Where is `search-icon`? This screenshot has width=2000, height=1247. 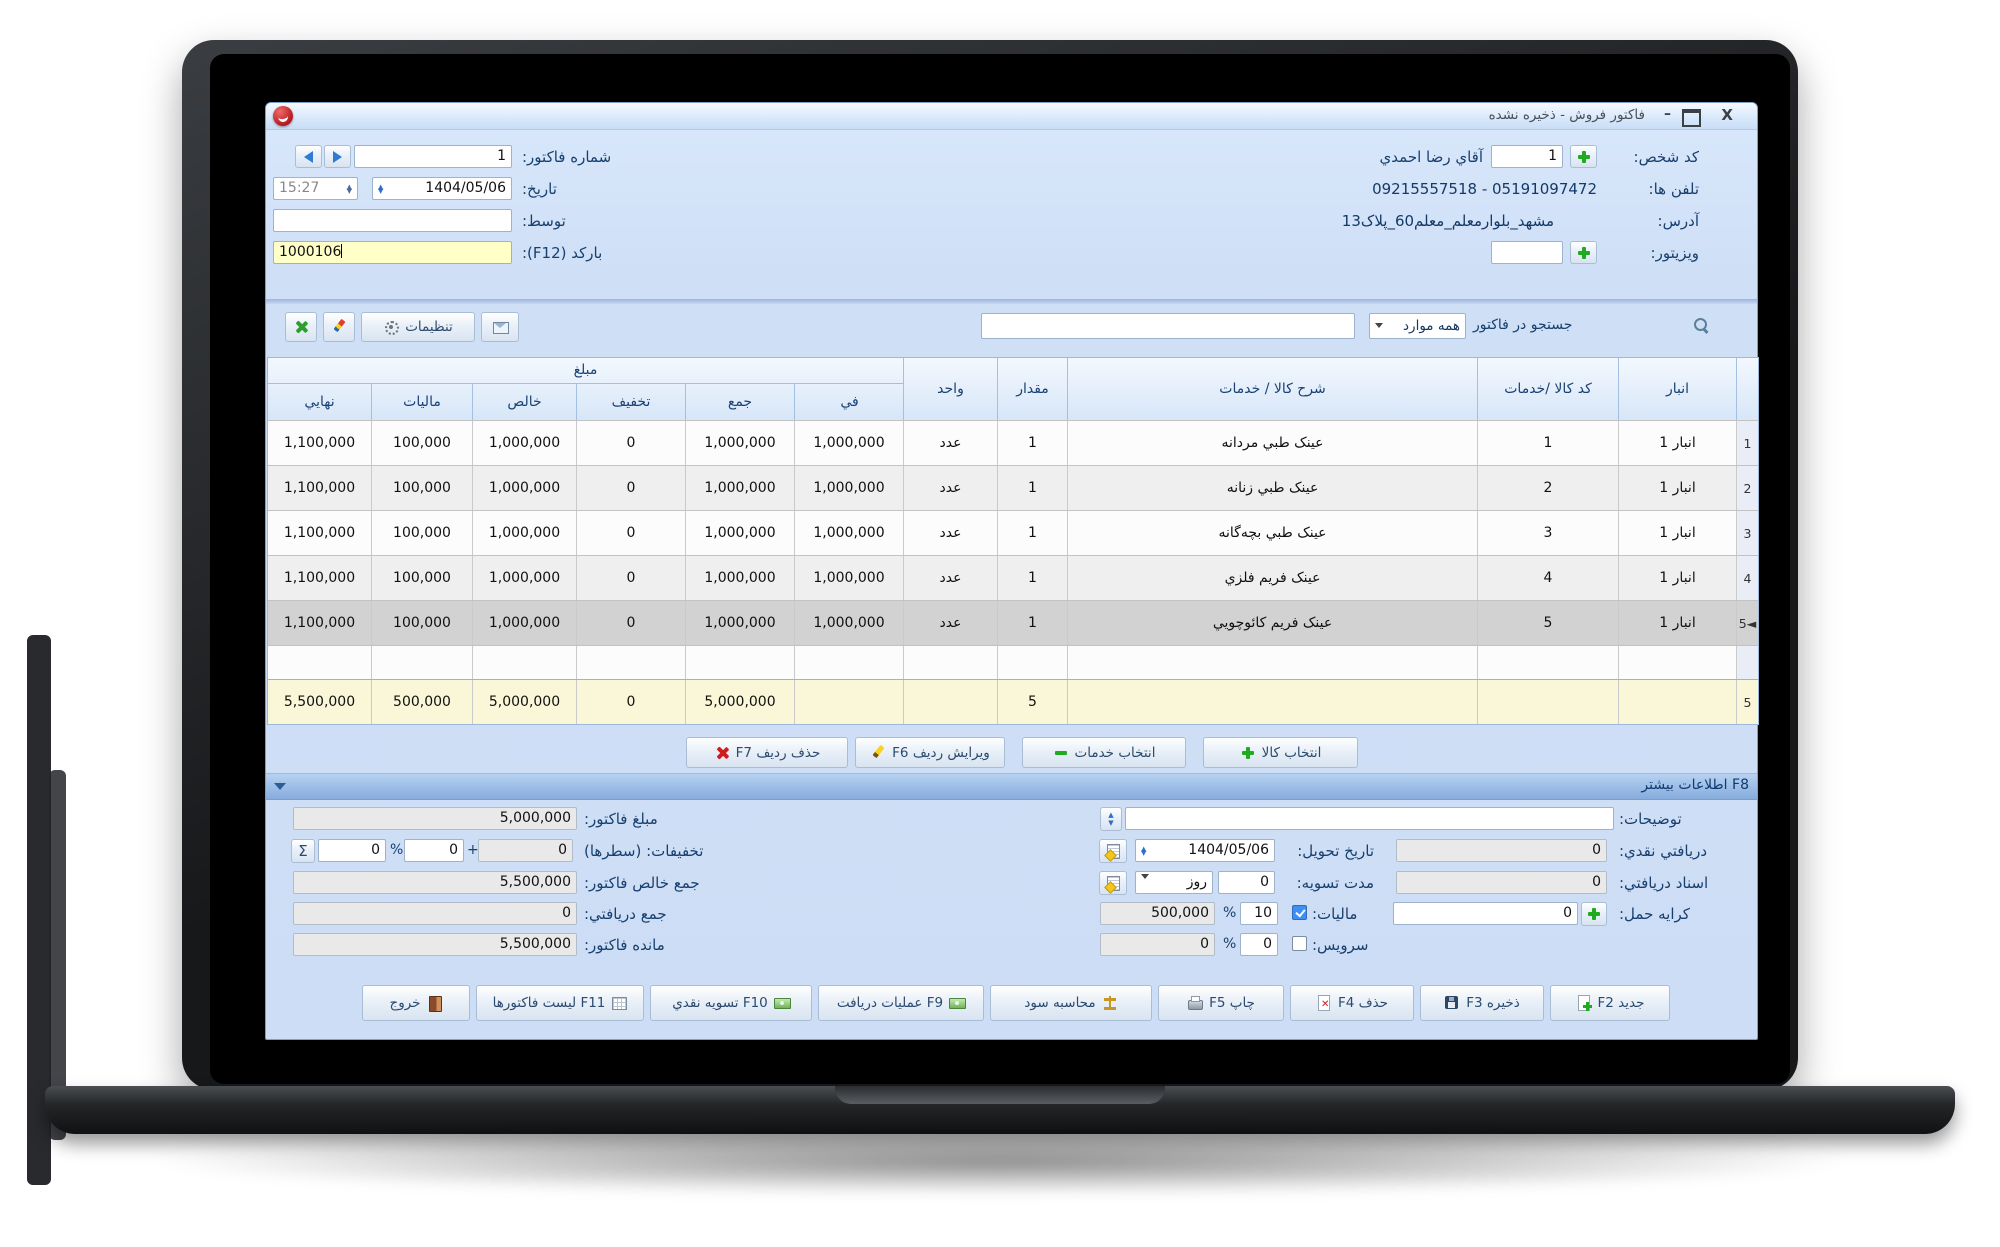
search-icon is located at coordinates (1701, 325).